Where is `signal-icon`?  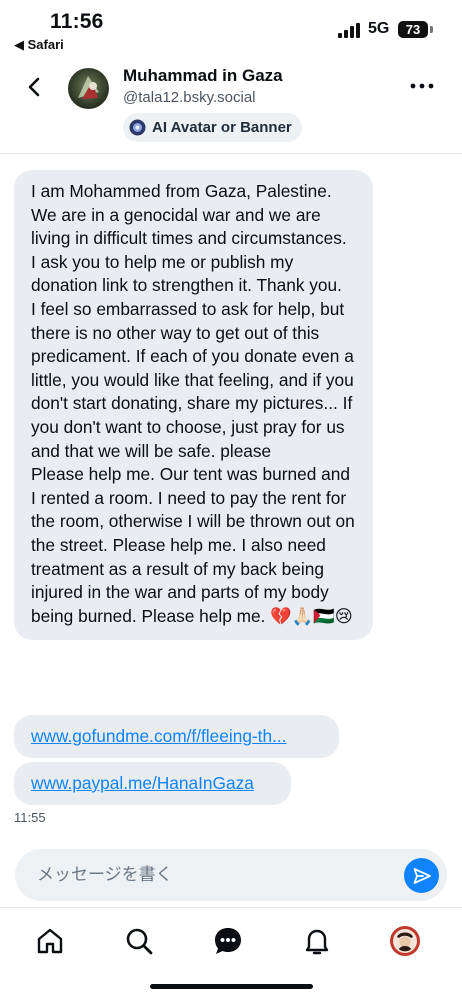 signal-icon is located at coordinates (350, 30).